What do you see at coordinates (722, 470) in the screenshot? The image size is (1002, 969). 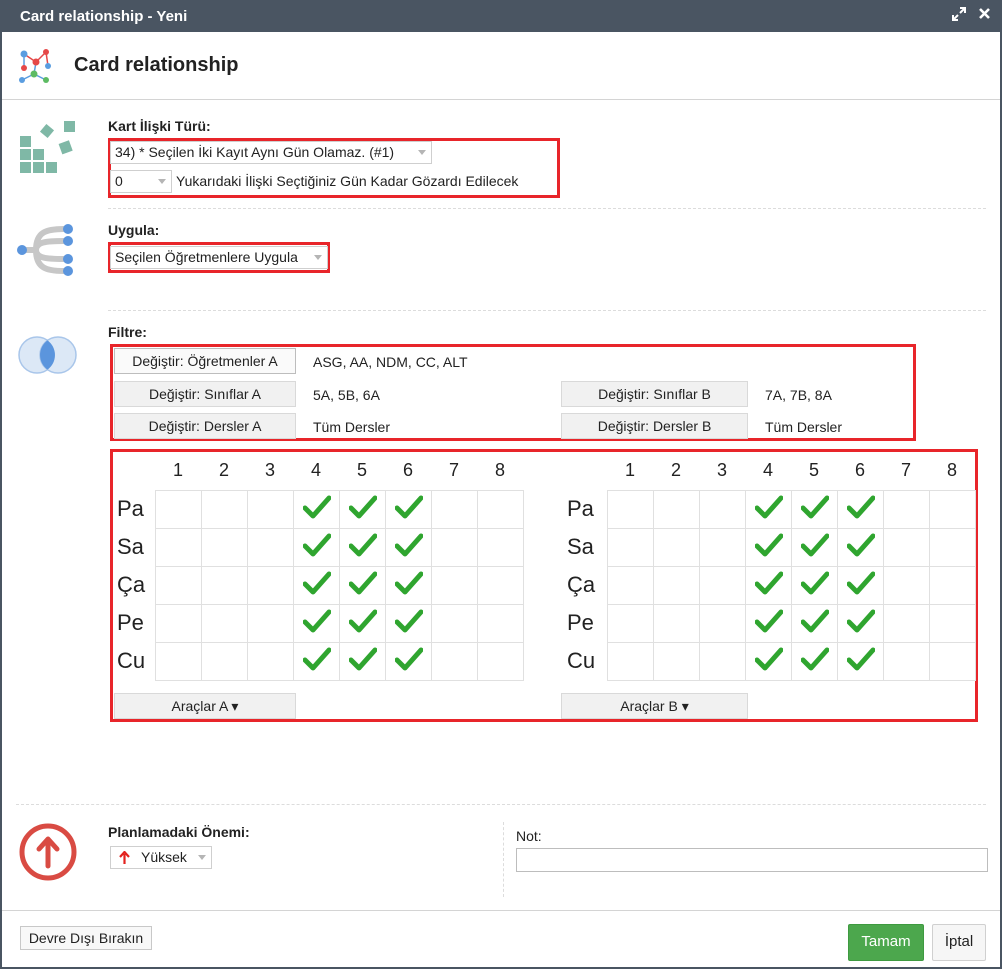 I see `period-header-b: 3` at bounding box center [722, 470].